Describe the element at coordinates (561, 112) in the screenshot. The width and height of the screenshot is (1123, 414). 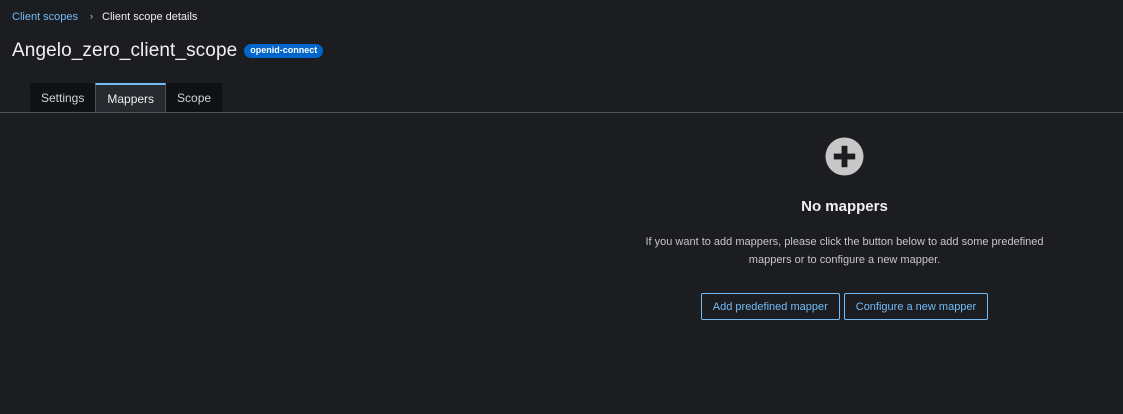
I see `tabs-divider` at that location.